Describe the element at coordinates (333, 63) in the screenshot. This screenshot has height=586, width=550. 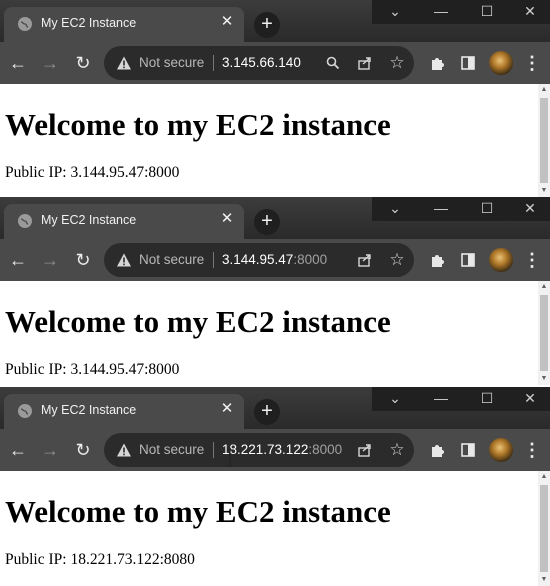
I see `search-icon` at that location.